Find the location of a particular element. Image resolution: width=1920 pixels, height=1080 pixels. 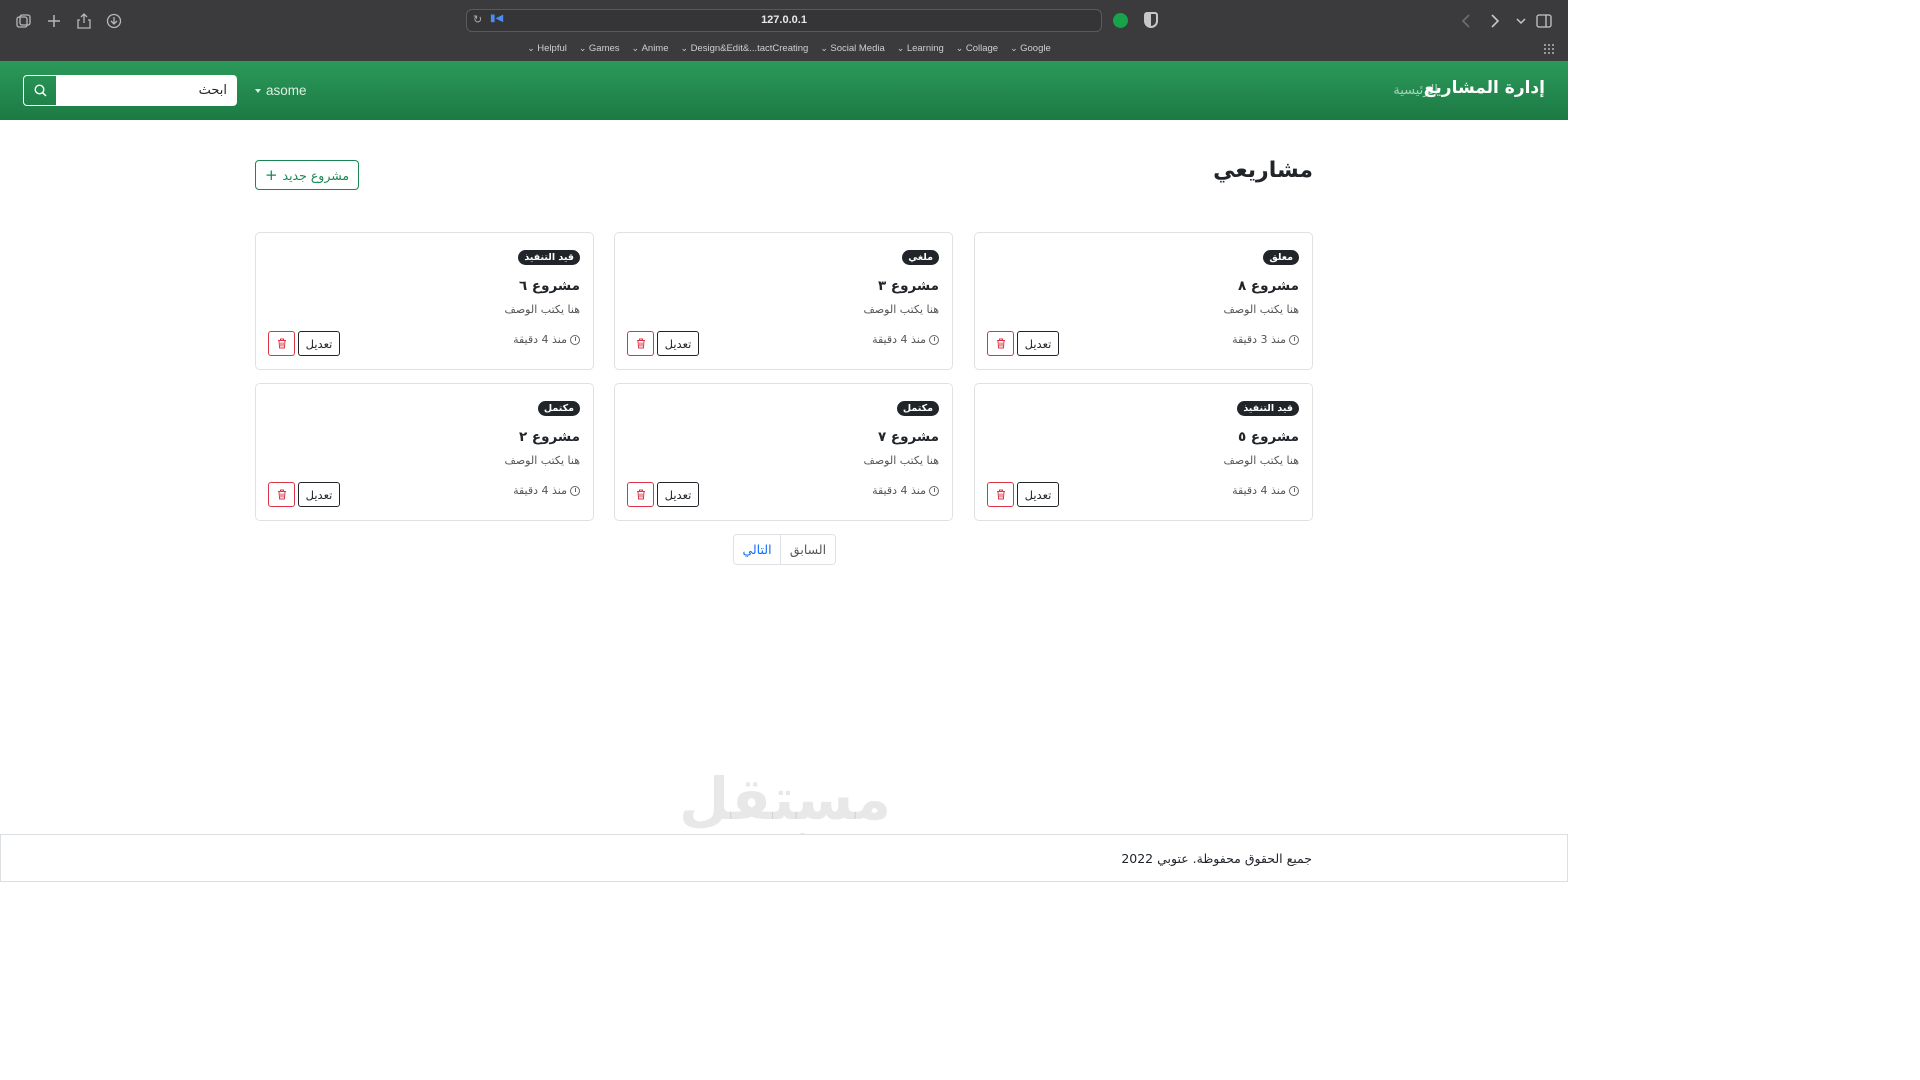

project-time: منذ 3 دقيقة is located at coordinates (1265, 339).